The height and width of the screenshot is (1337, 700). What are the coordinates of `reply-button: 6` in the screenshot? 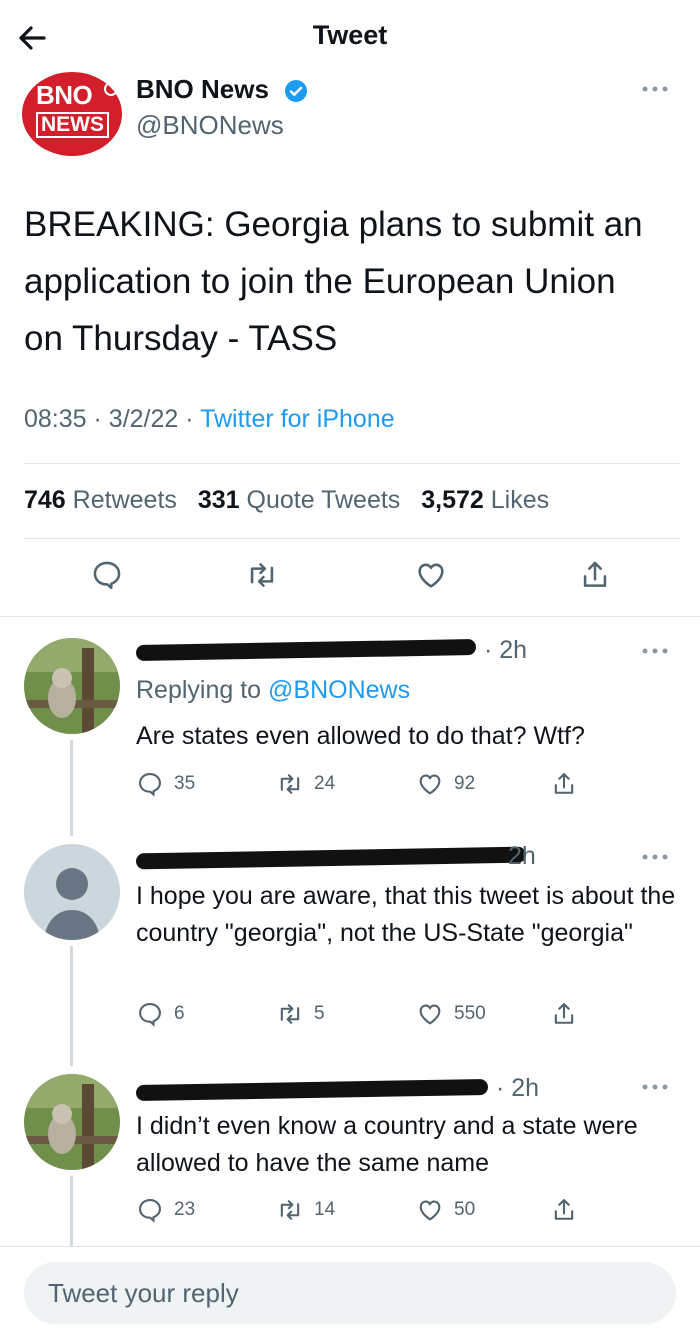 It's located at (160, 1014).